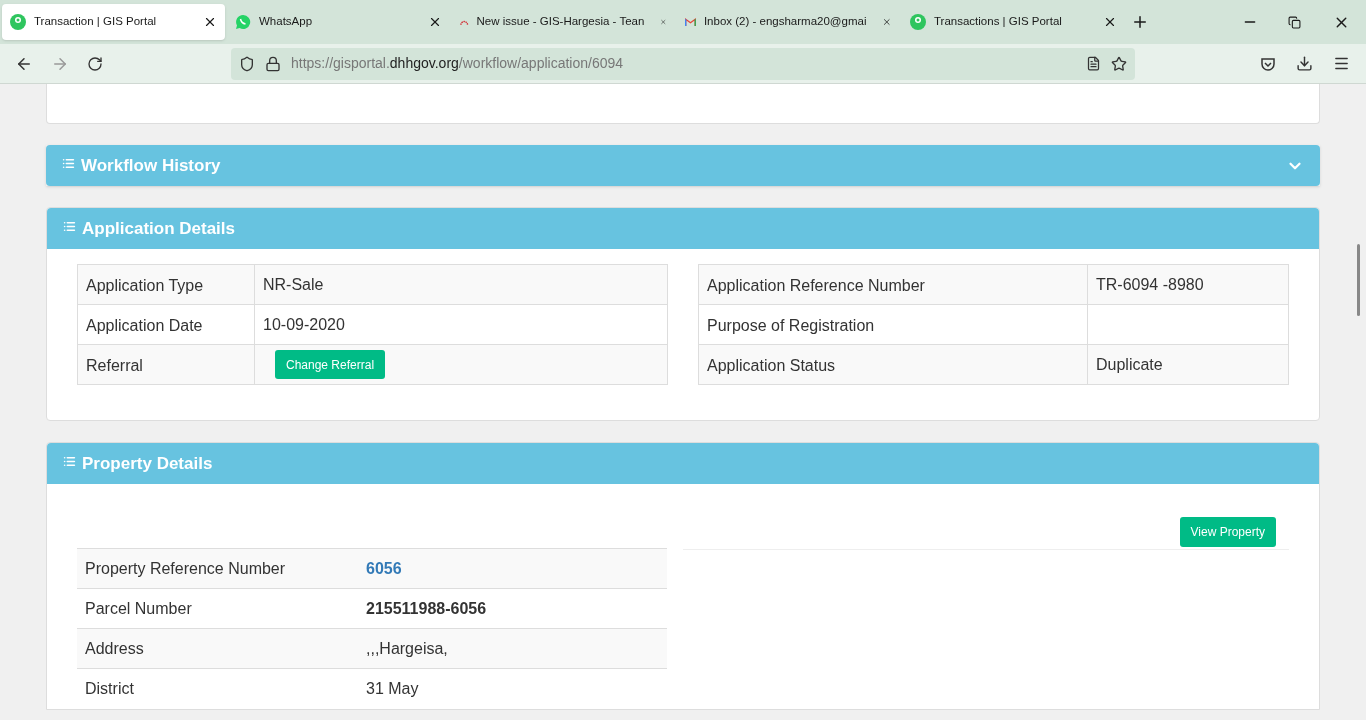 This screenshot has width=1366, height=720. Describe the element at coordinates (1294, 22) in the screenshot. I see `restore-icon` at that location.